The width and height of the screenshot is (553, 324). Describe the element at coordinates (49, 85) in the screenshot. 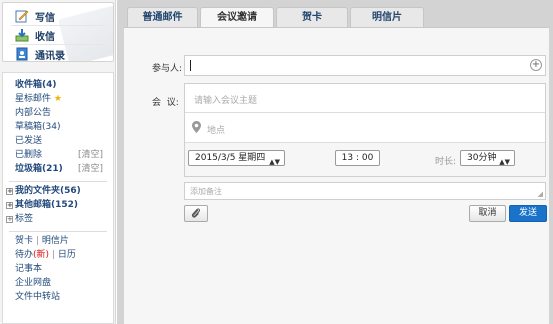

I see `folder-count: (4)` at that location.